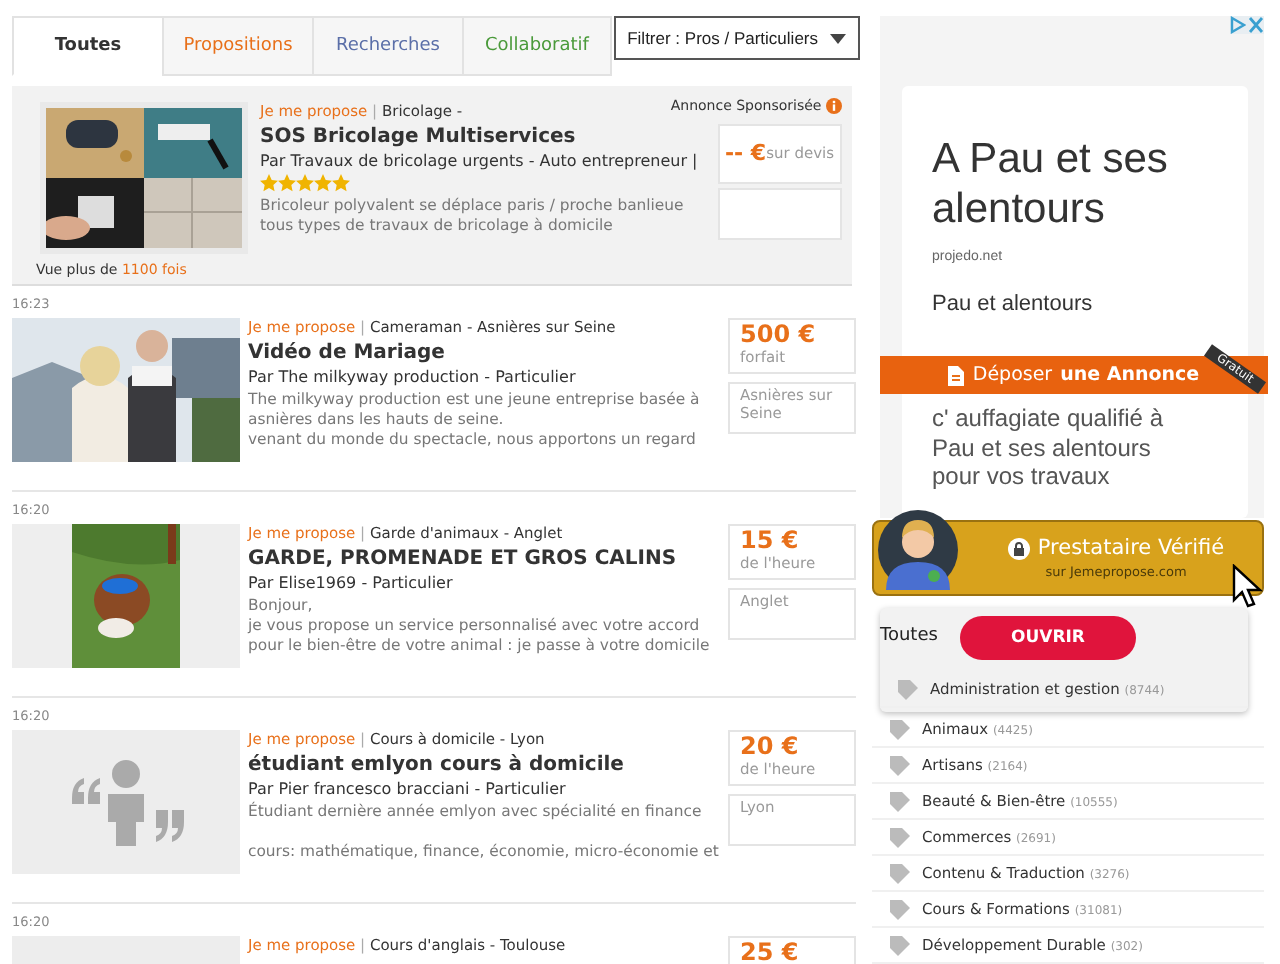  Describe the element at coordinates (1048, 638) in the screenshot. I see `open-button: OUVRIR` at that location.